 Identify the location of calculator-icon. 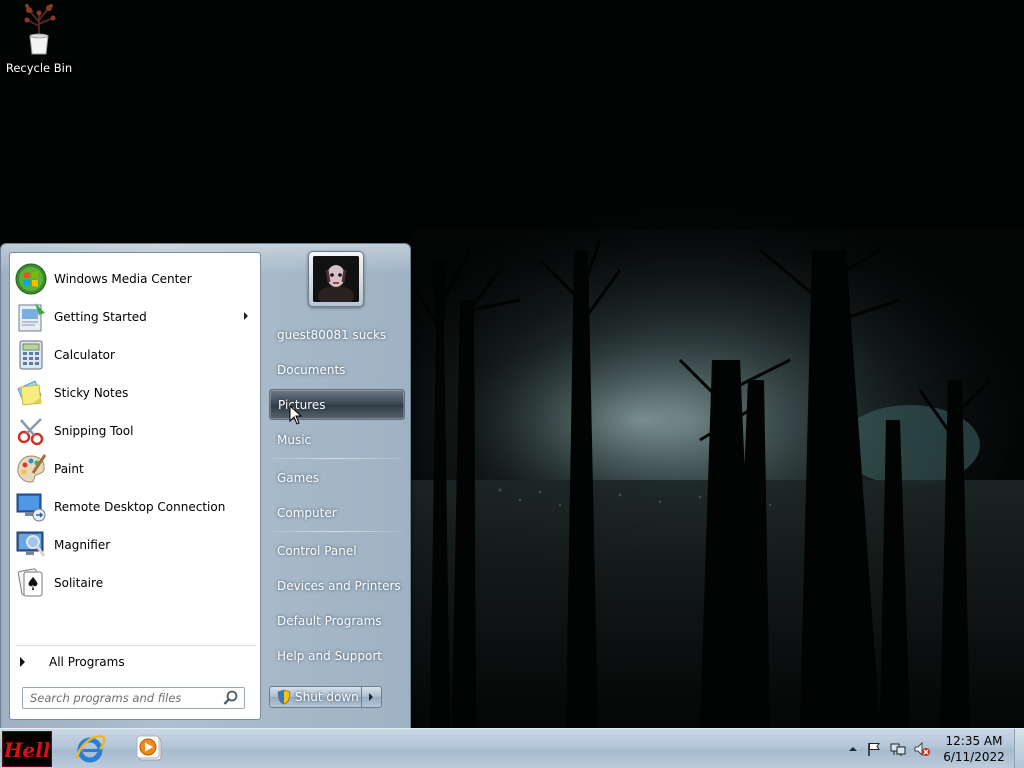
(31, 355).